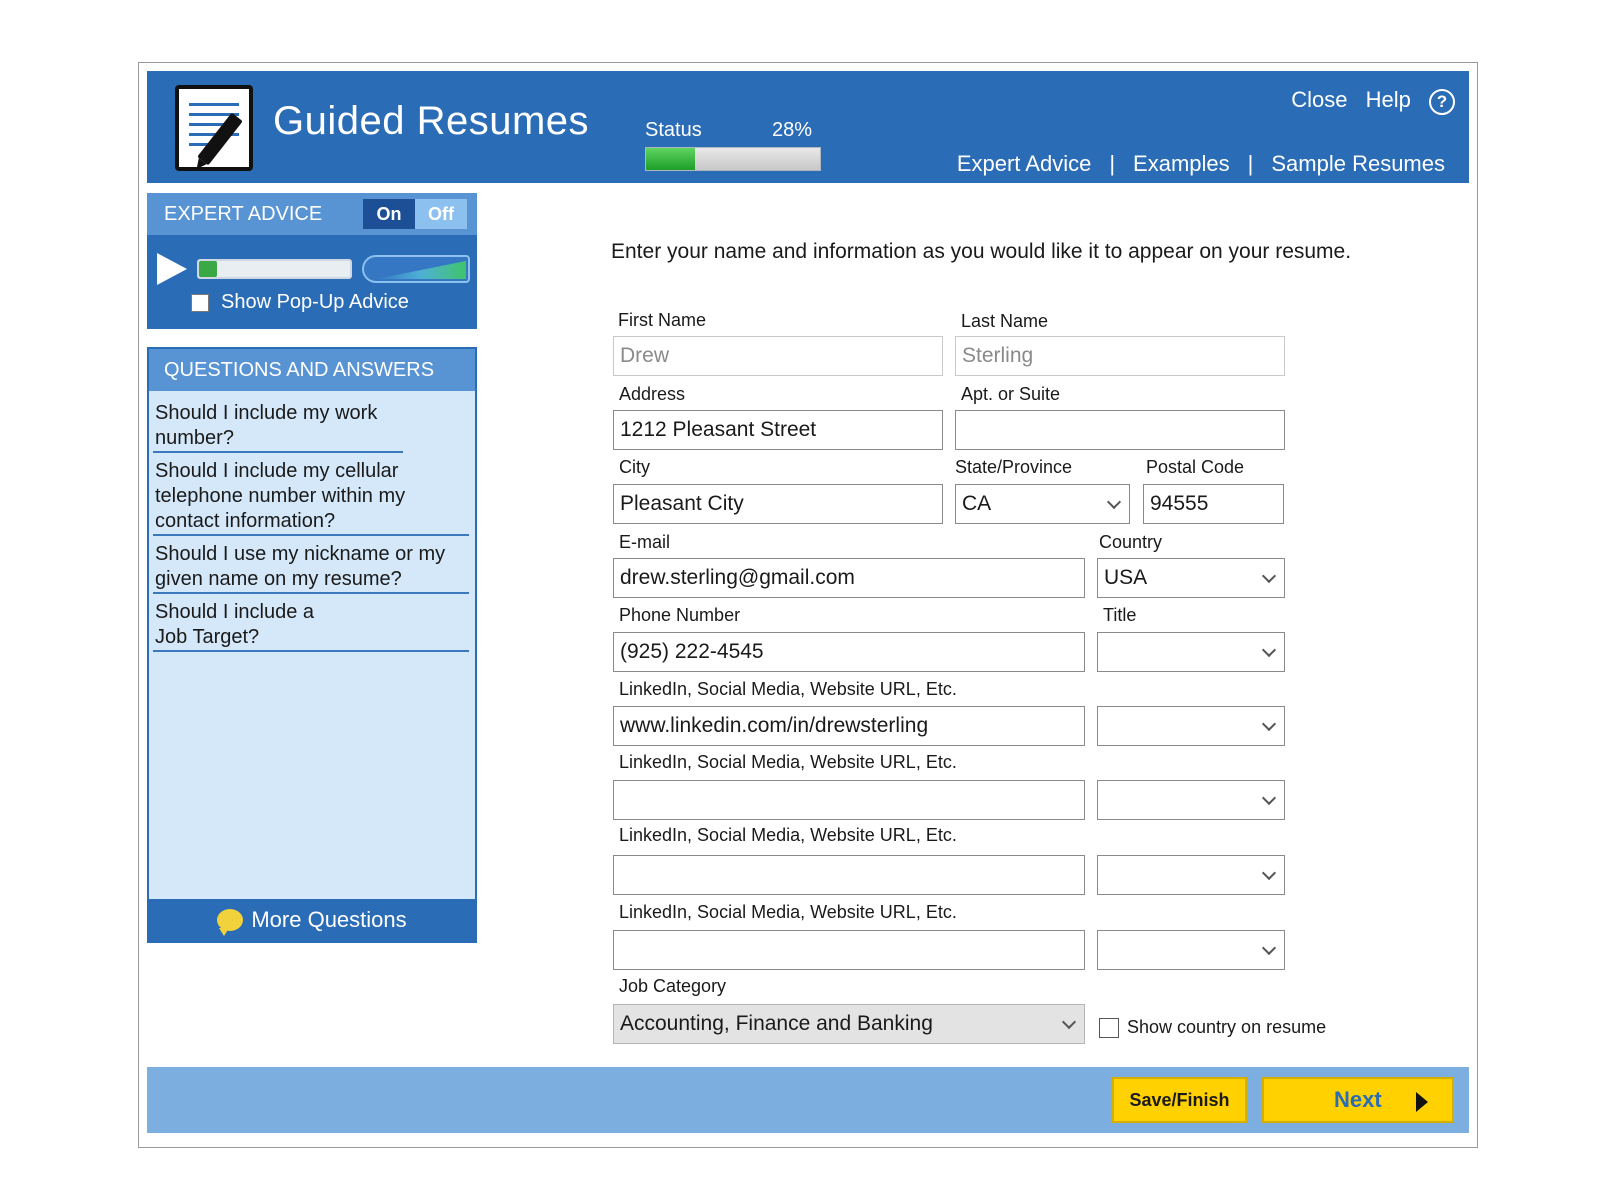 The image size is (1600, 1200). What do you see at coordinates (778, 430) in the screenshot?
I see `address-input: 1212 Pleasant Street` at bounding box center [778, 430].